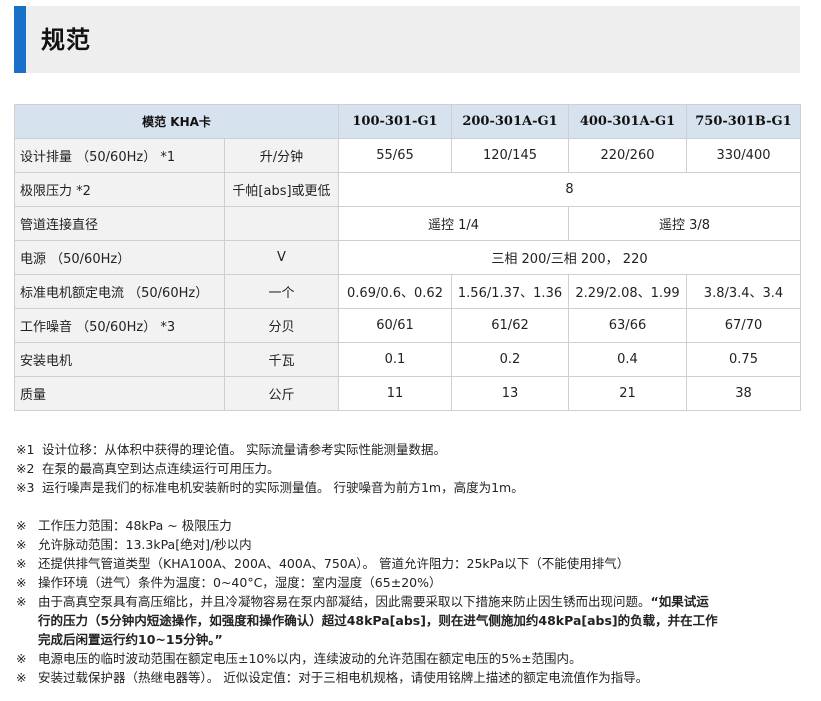 This screenshot has height=701, width=821. I want to click on heading-accent-bar, so click(20, 39).